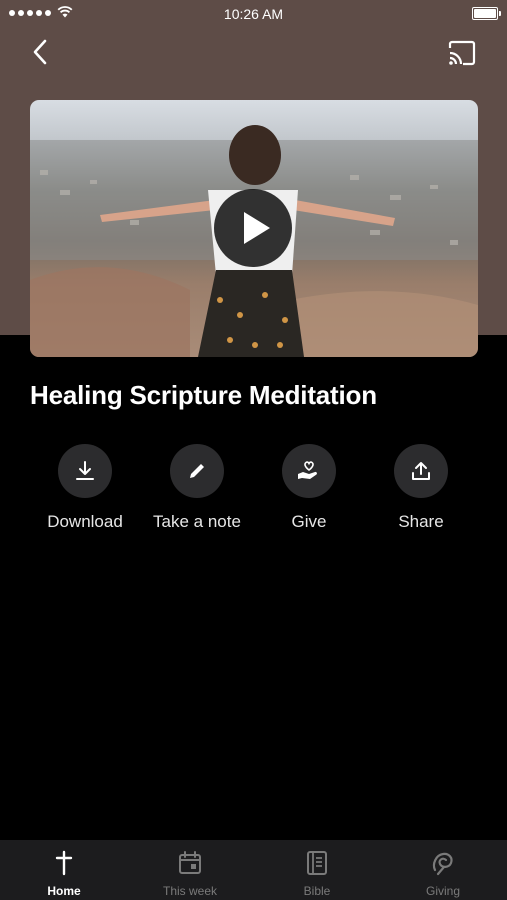  I want to click on tab-home-label: Home, so click(64, 891).